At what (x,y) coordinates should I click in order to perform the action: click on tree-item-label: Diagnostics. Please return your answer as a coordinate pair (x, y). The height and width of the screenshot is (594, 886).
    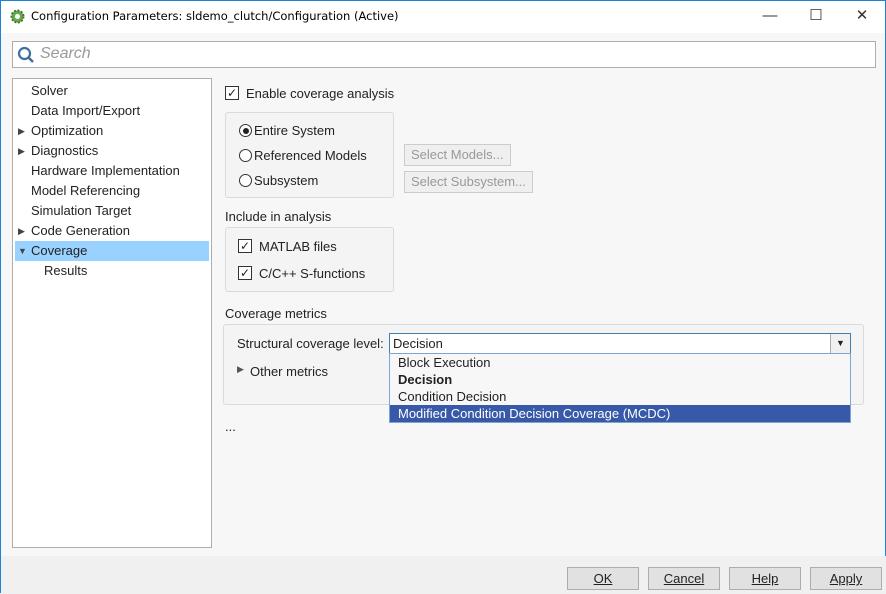
    Looking at the image, I should click on (65, 150).